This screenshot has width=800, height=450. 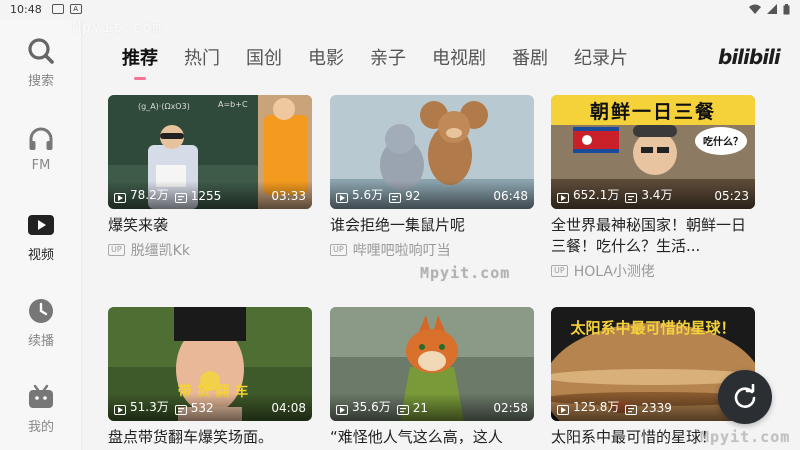 I want to click on tab-kids: 亲子, so click(x=388, y=57).